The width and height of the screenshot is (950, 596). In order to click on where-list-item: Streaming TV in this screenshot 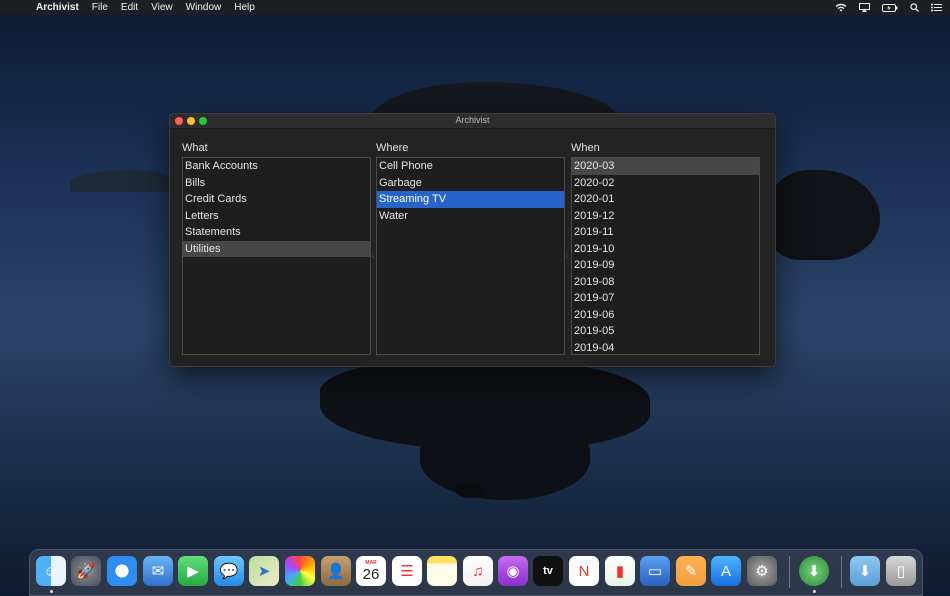, I will do `click(470, 199)`.